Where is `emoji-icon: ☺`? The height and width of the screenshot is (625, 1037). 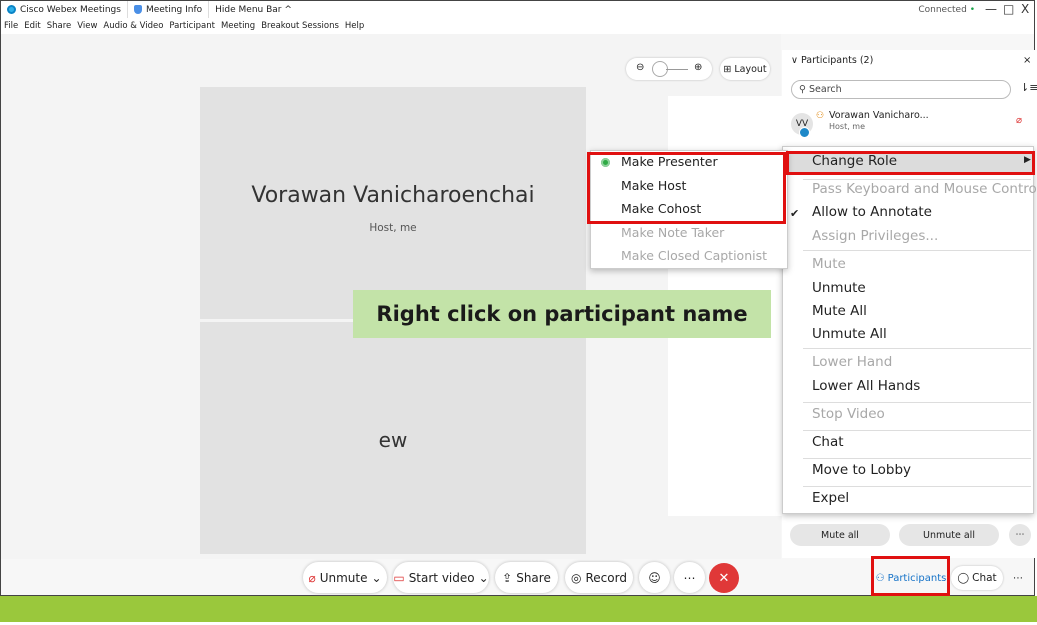 emoji-icon: ☺ is located at coordinates (654, 577).